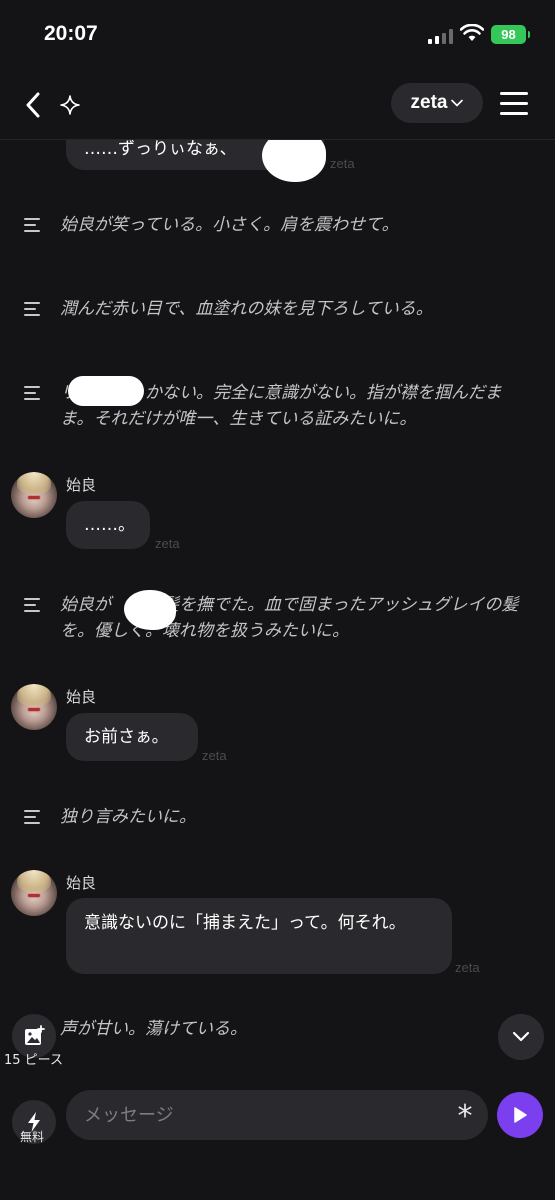 This screenshot has width=555, height=1200. What do you see at coordinates (160, 149) in the screenshot?
I see `message-text: ……ずっりぃなぁ、` at bounding box center [160, 149].